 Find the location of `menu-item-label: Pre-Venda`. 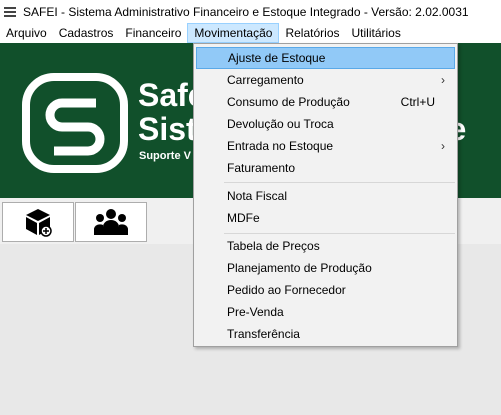

menu-item-label: Pre-Venda is located at coordinates (255, 312).